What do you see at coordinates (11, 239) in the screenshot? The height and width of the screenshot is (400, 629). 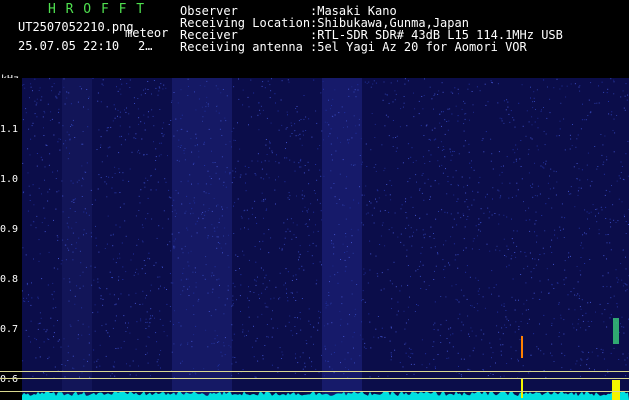 I see `freq-axis: 1.1 1.0 0.9 0.8 0.7 0.6` at bounding box center [11, 239].